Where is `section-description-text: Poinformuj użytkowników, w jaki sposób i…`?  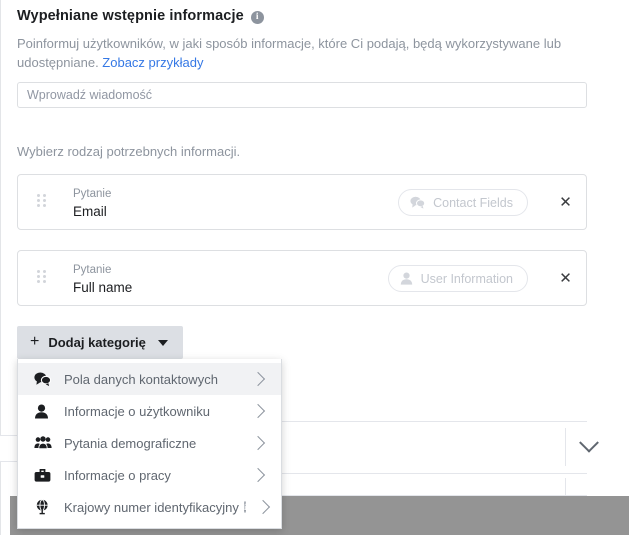 section-description-text: Poinformuj użytkowników, w jaki sposób i… is located at coordinates (289, 53).